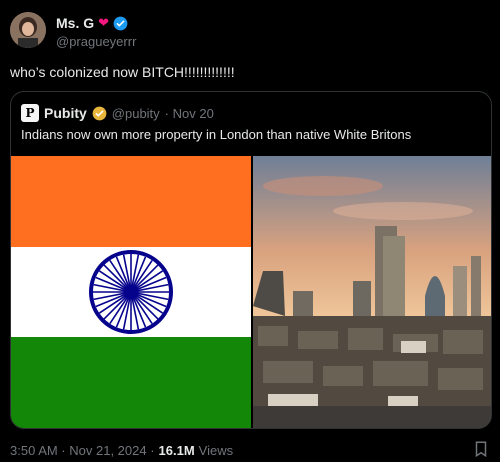 This screenshot has height=462, width=500. Describe the element at coordinates (75, 23) in the screenshot. I see `author-name: Ms. G` at that location.